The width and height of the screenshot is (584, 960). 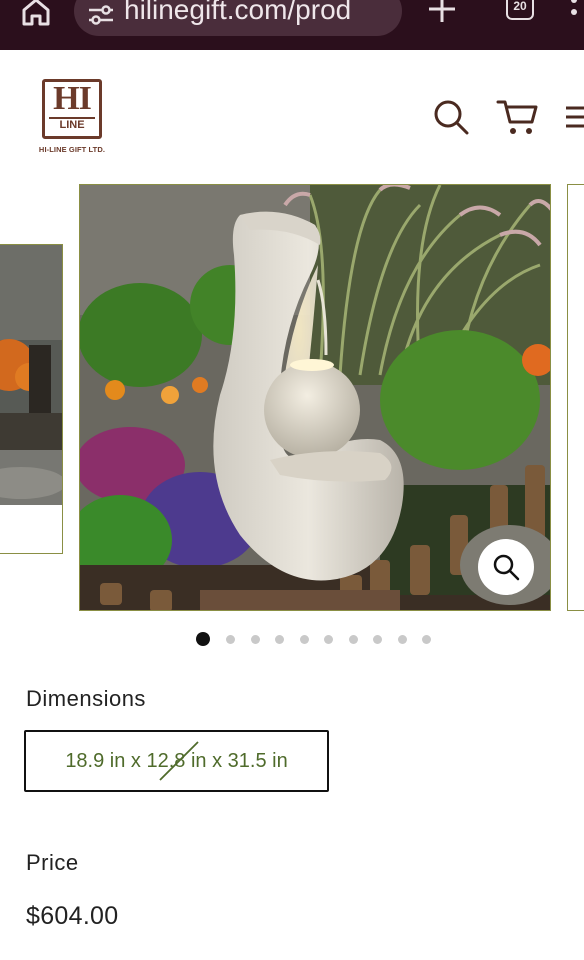 I want to click on search-icon, so click(x=451, y=117).